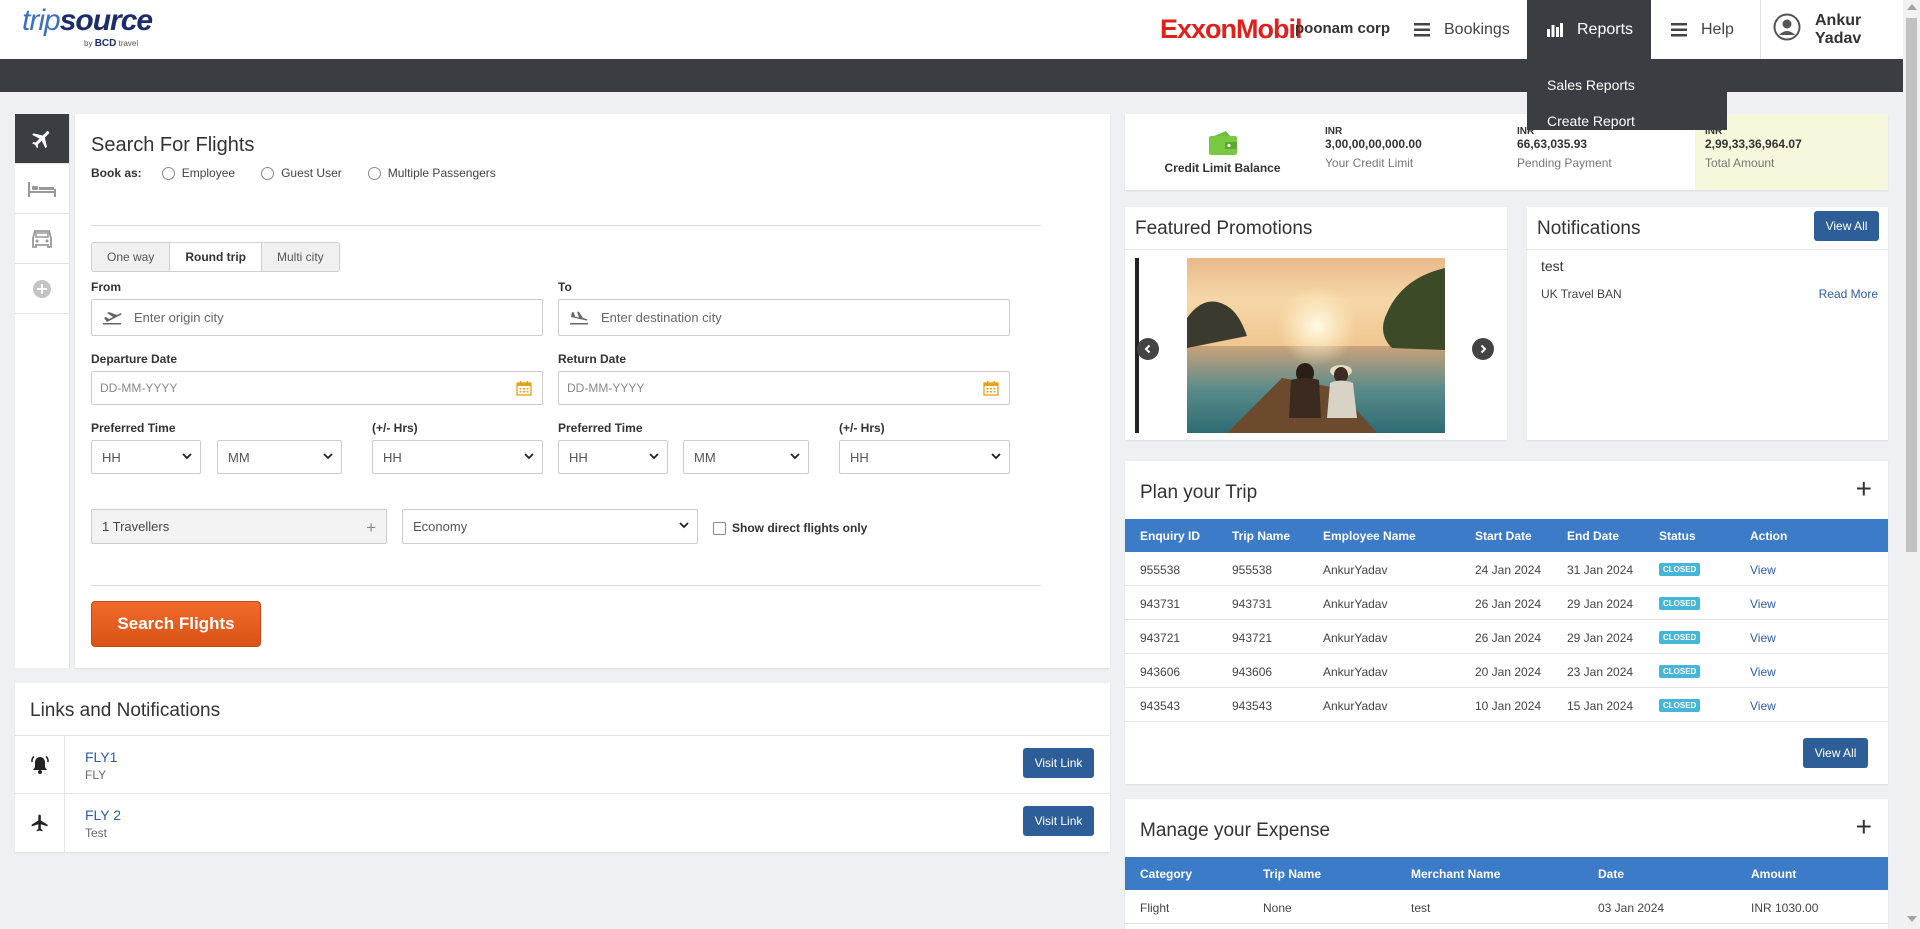  I want to click on logo-by: by, so click(88, 43).